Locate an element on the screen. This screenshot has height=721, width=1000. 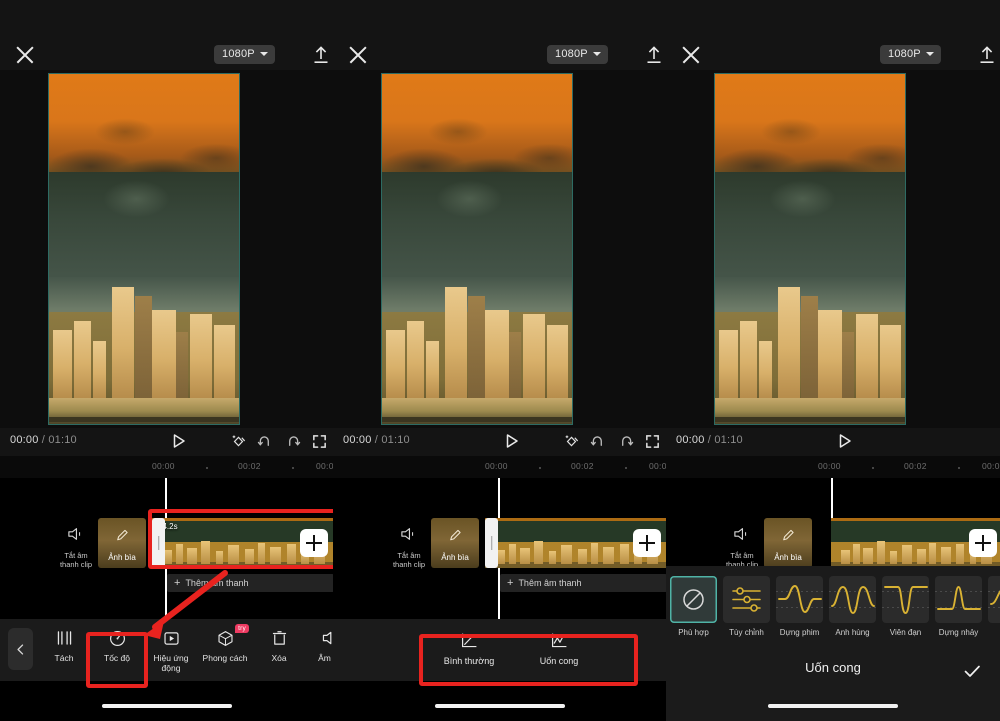
curve-preset-montage: Dựng phim is located at coordinates (799, 606).